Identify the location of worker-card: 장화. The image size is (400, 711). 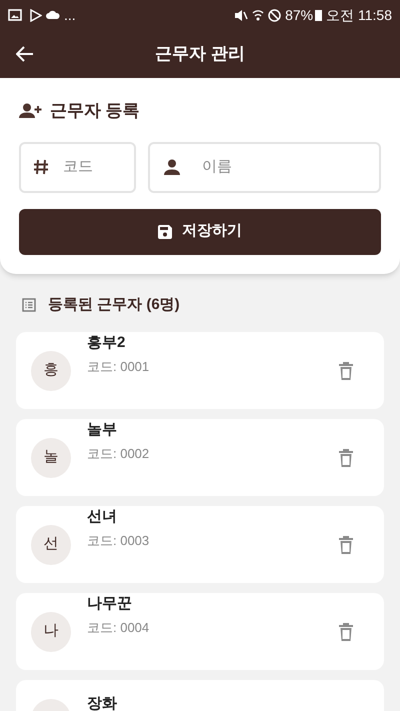
(200, 695).